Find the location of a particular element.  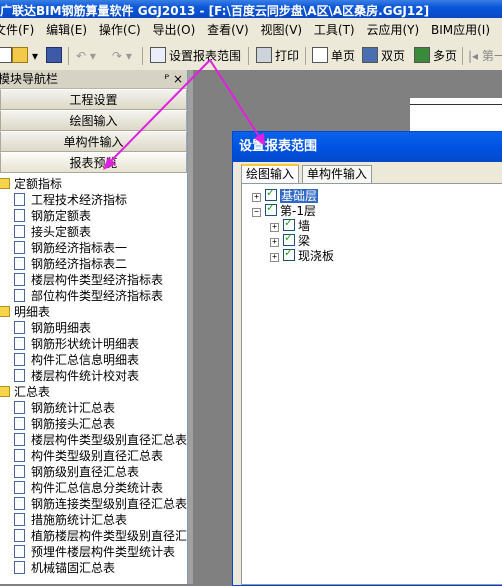

tree-item: 钢筋定额表 is located at coordinates (93, 216).